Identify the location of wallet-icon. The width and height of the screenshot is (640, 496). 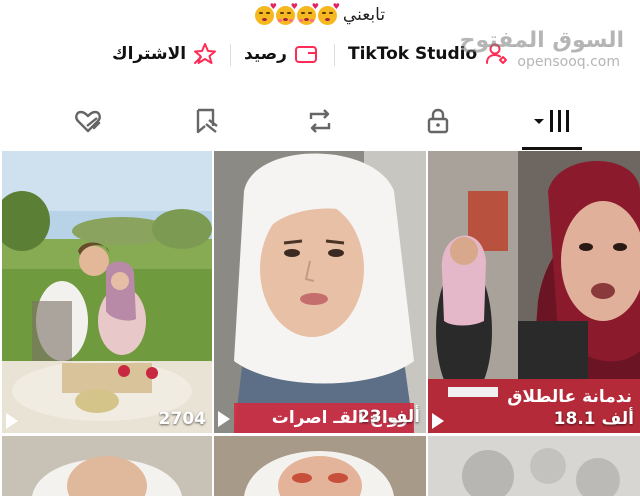
(305, 54).